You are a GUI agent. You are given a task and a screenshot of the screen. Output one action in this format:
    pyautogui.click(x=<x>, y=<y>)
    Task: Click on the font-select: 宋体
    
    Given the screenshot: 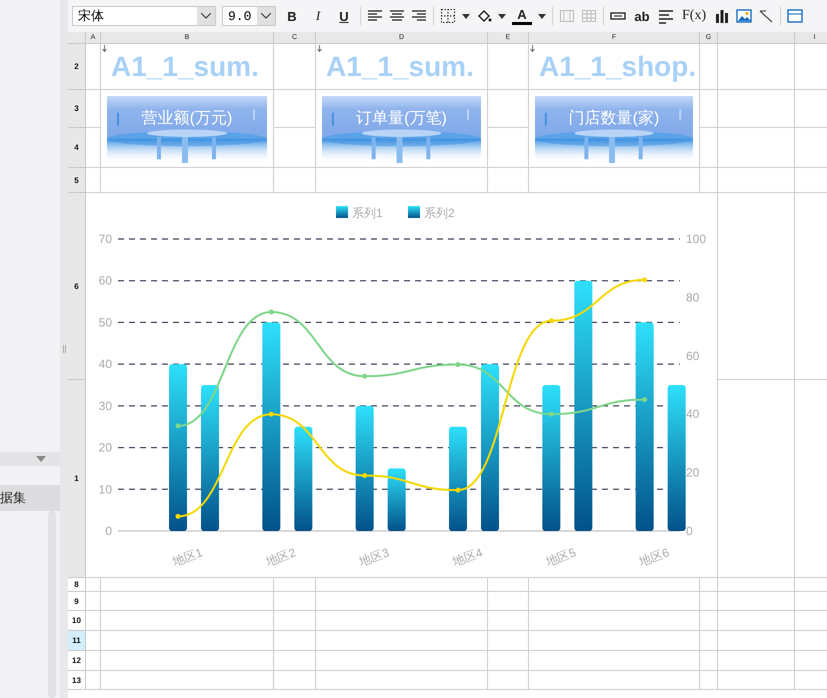 What is the action you would take?
    pyautogui.click(x=144, y=16)
    